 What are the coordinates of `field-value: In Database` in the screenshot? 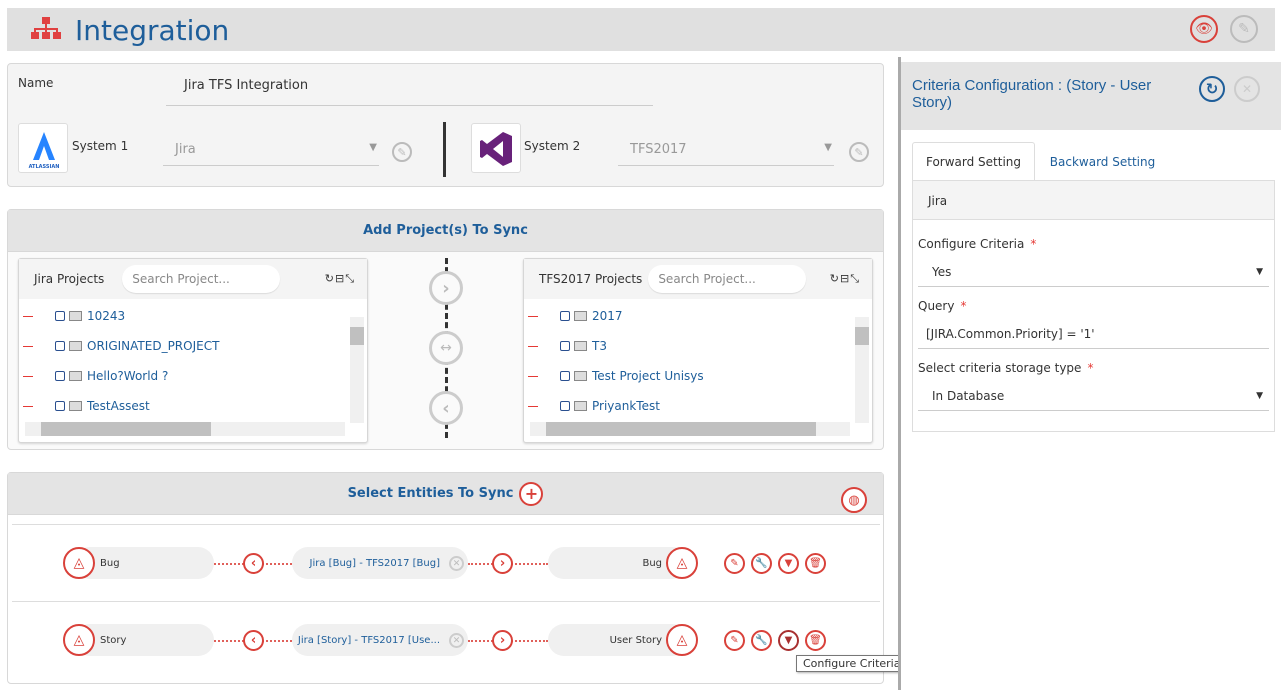 It's located at (968, 395).